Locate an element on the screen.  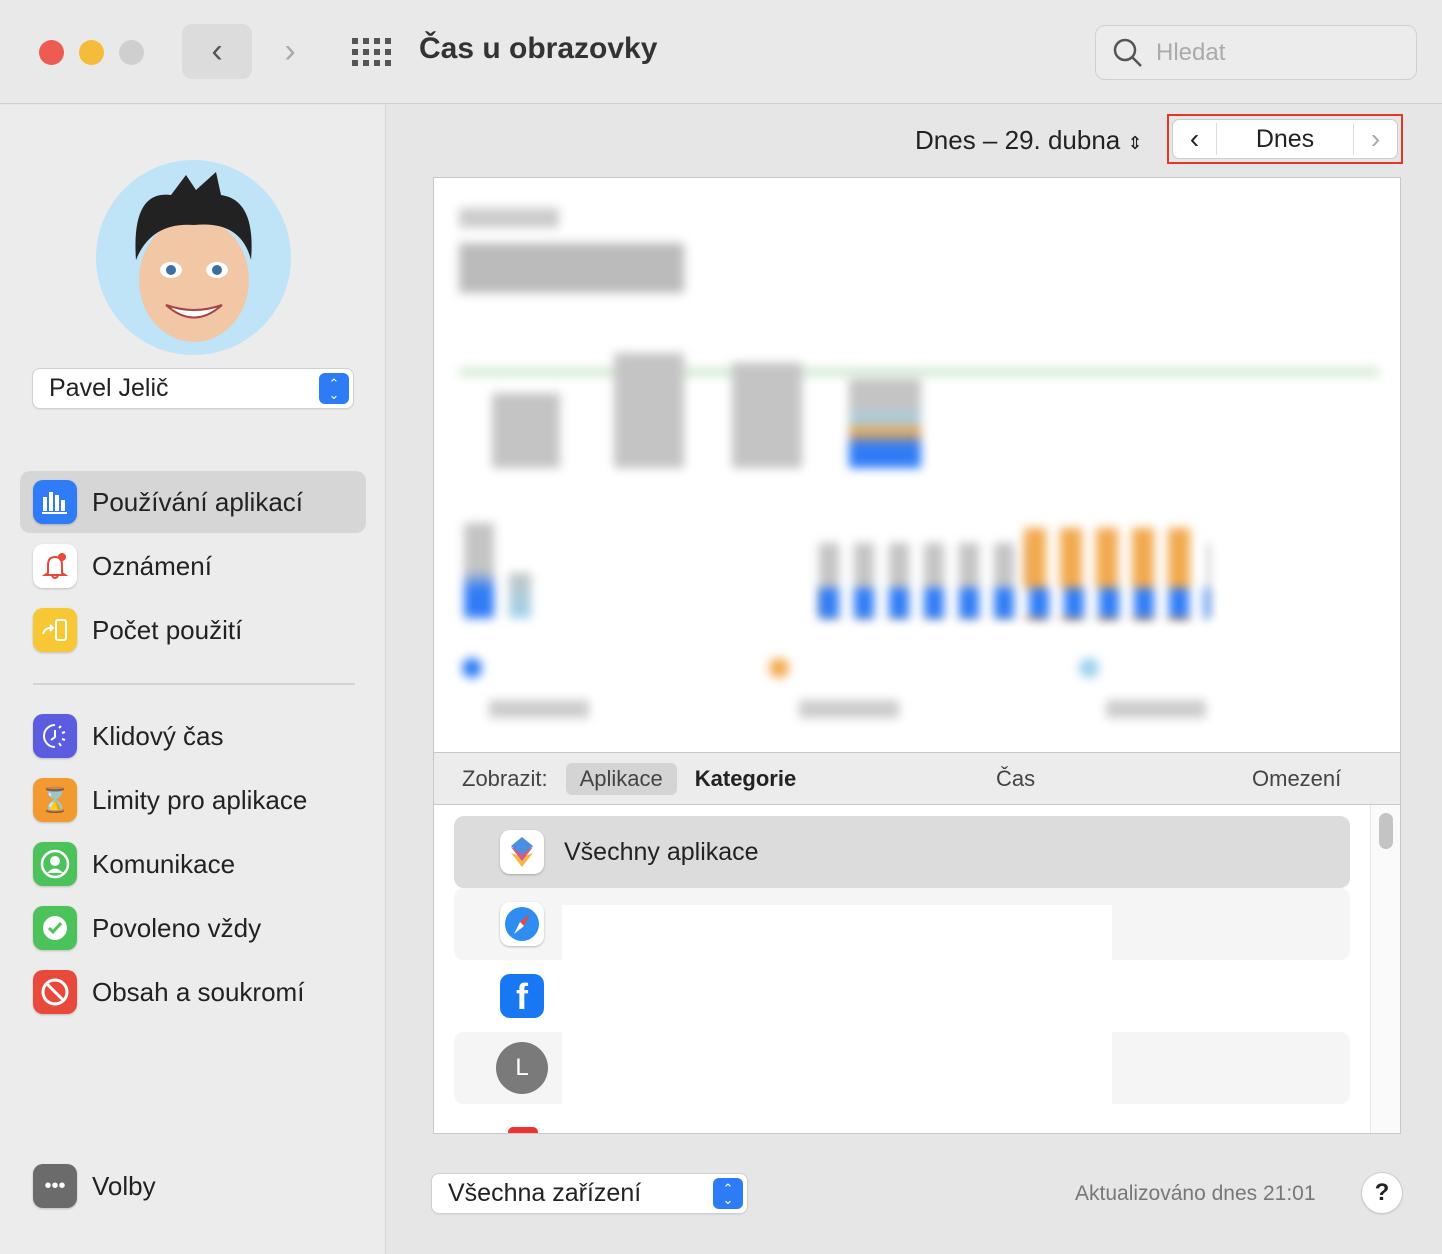
sidebar-item-notifications: Oznámení is located at coordinates (193, 566).